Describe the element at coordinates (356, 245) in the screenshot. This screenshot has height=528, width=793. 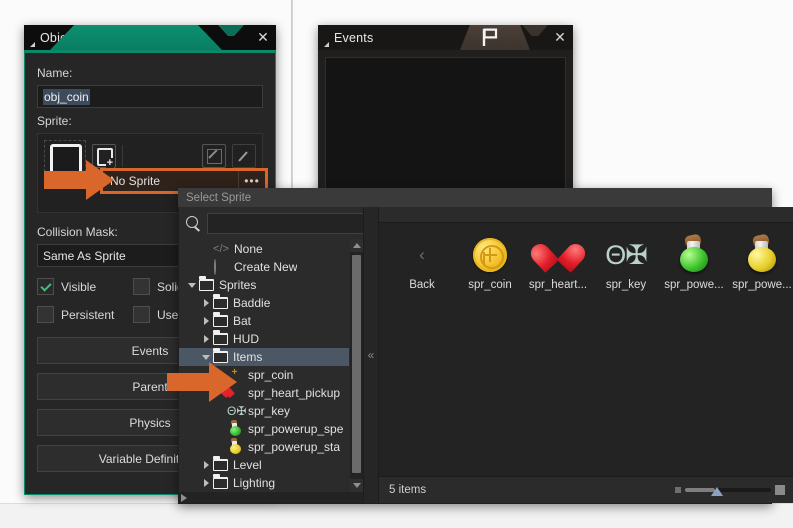
I see `scroll-up-arrow-icon` at that location.